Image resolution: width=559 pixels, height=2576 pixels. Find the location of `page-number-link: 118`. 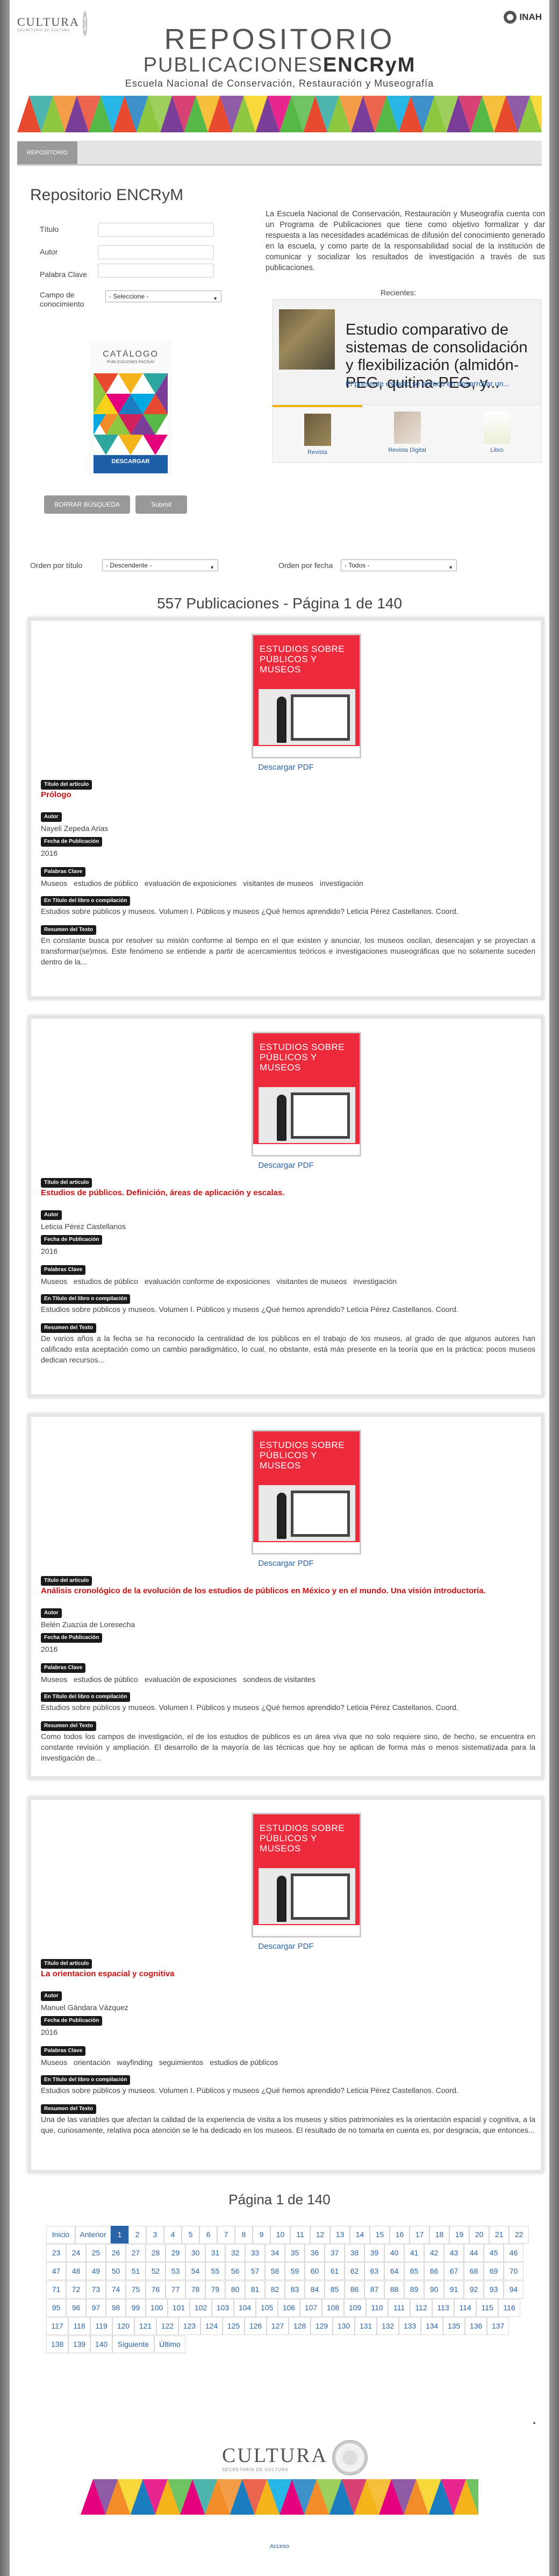

page-number-link: 118 is located at coordinates (79, 2326).